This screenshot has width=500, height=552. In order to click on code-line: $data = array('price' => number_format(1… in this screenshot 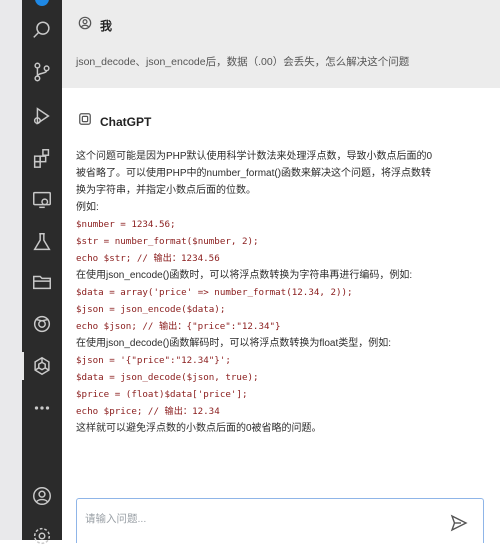, I will do `click(214, 292)`.